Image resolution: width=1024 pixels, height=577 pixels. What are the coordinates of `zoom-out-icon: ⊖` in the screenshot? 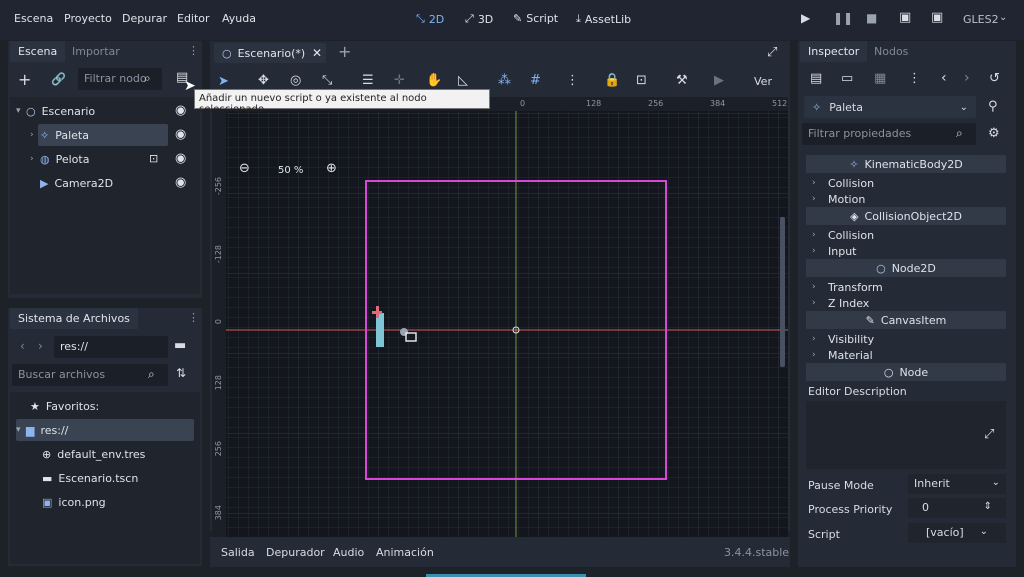 It's located at (244, 168).